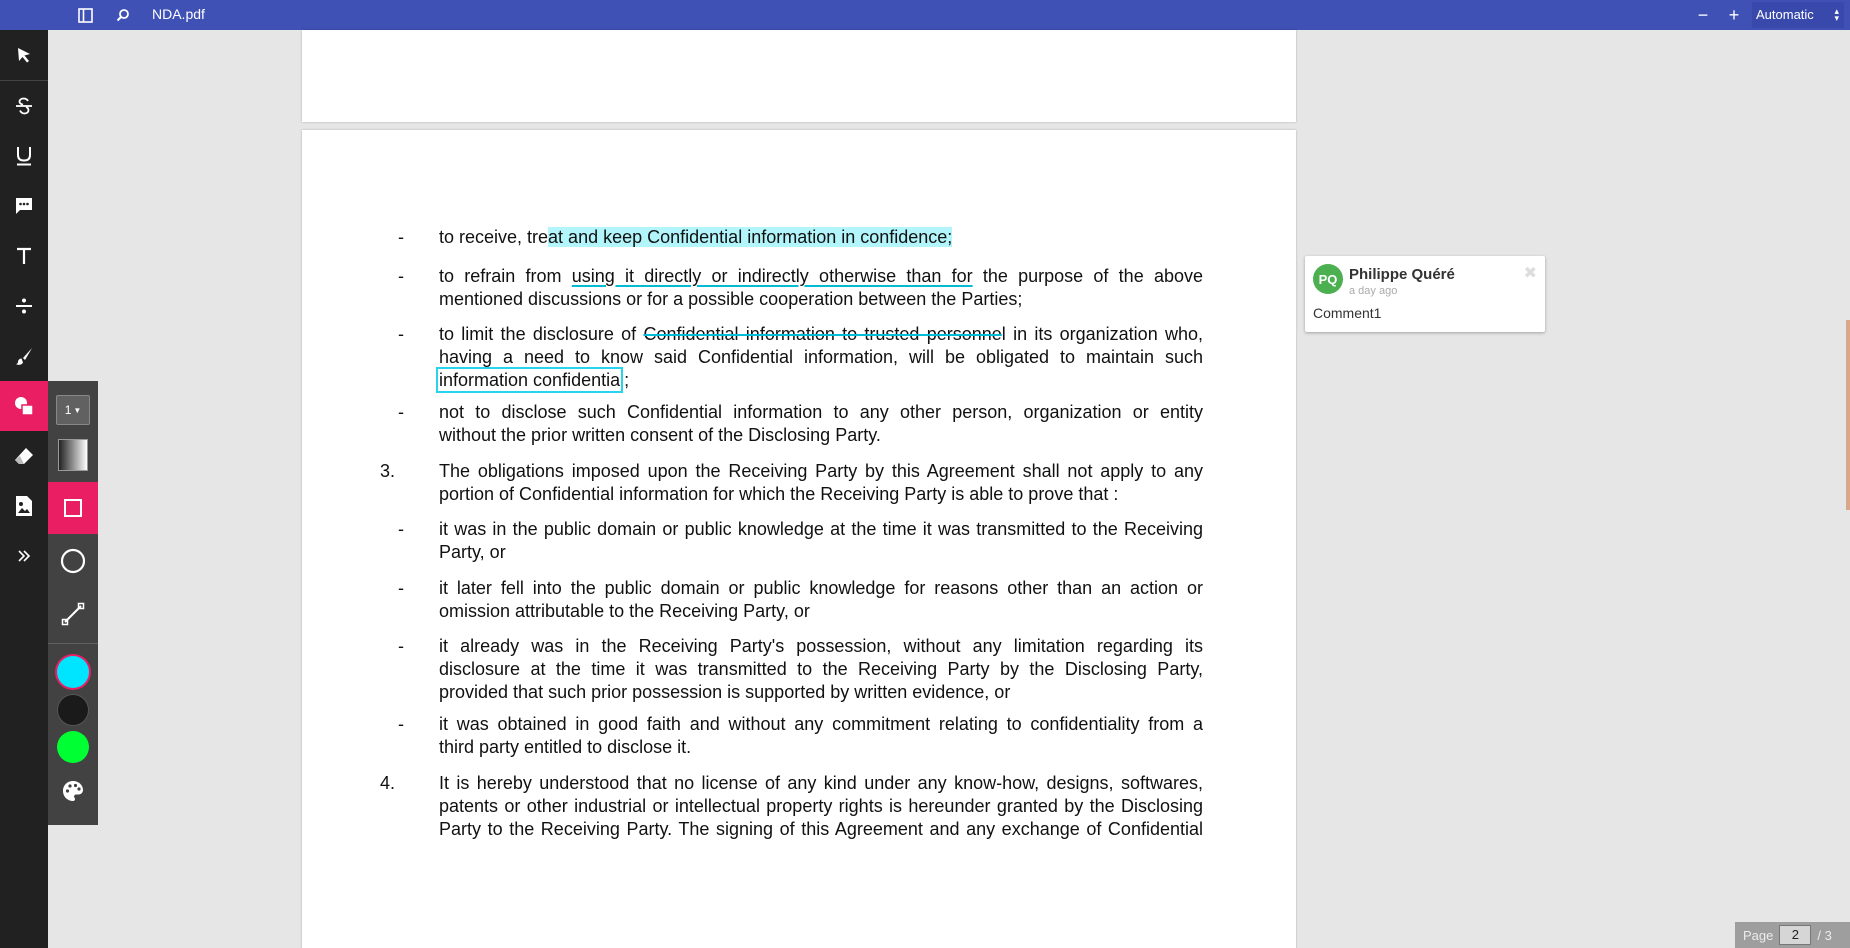 The height and width of the screenshot is (948, 1850). I want to click on comment-tool, so click(24, 206).